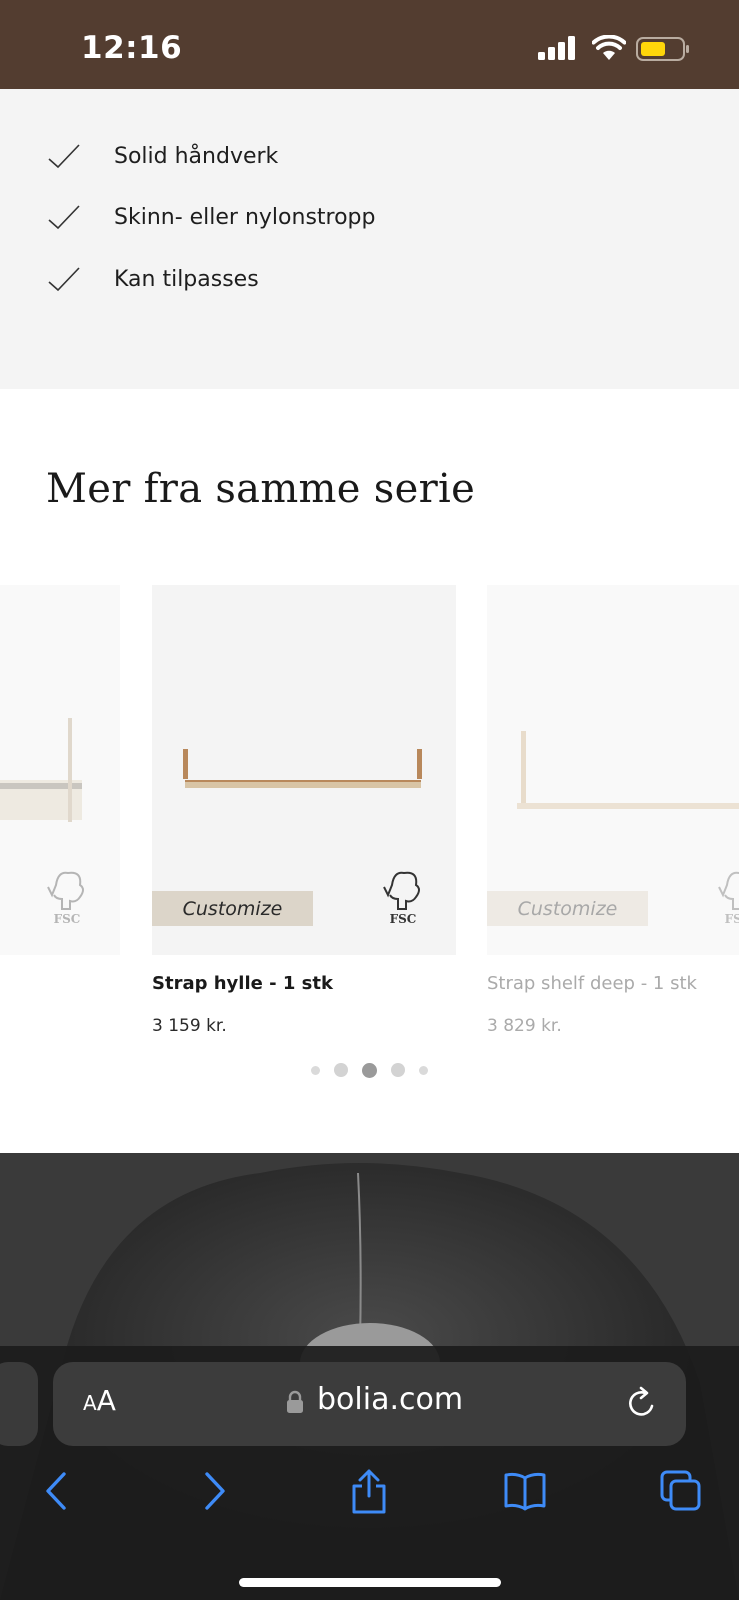 Image resolution: width=739 pixels, height=1600 pixels. I want to click on feature-item: Kan tilpasses, so click(346, 280).